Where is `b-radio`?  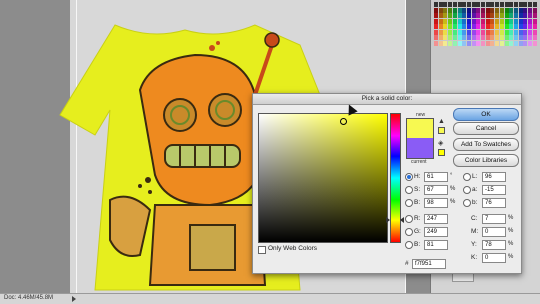 b-radio is located at coordinates (409, 203).